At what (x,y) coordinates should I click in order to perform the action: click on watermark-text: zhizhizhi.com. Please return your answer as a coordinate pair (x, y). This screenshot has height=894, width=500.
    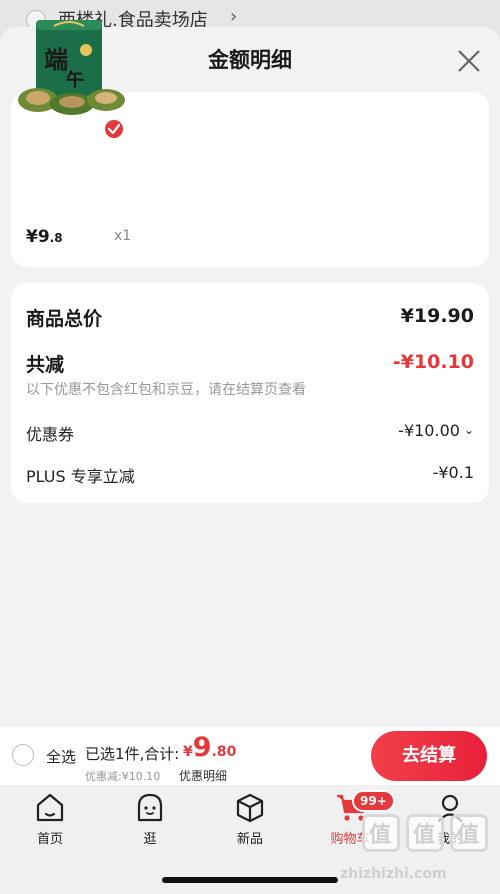
    Looking at the image, I should click on (393, 874).